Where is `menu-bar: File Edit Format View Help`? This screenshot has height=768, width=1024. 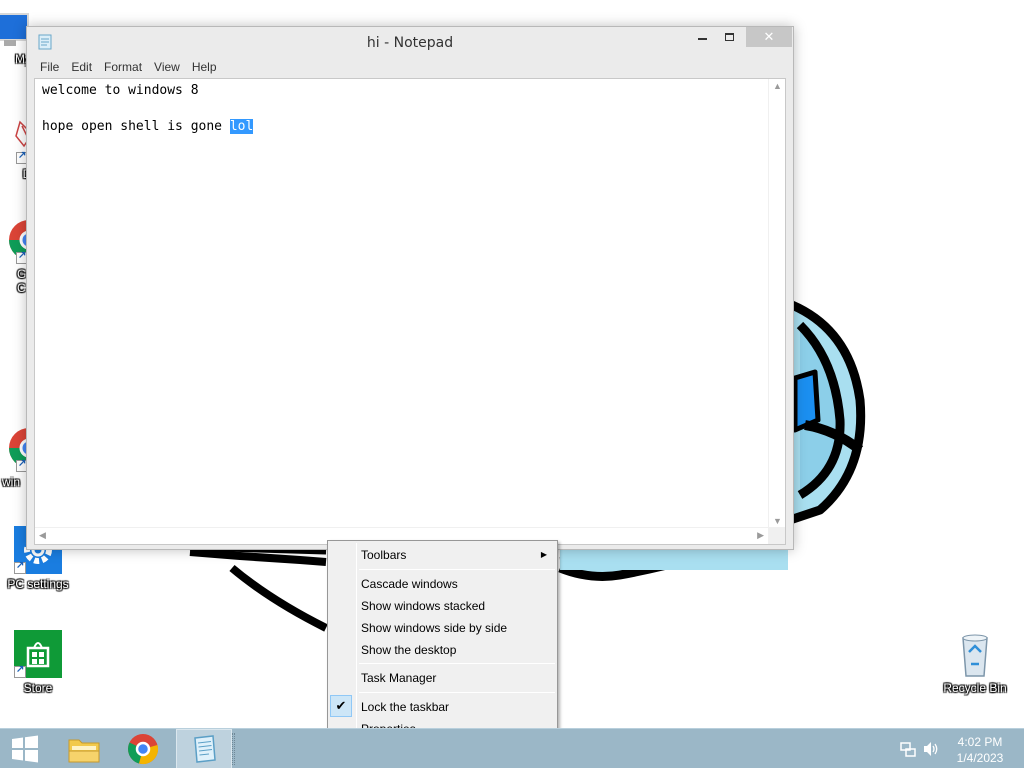
menu-bar: File Edit Format View Help is located at coordinates (128, 67).